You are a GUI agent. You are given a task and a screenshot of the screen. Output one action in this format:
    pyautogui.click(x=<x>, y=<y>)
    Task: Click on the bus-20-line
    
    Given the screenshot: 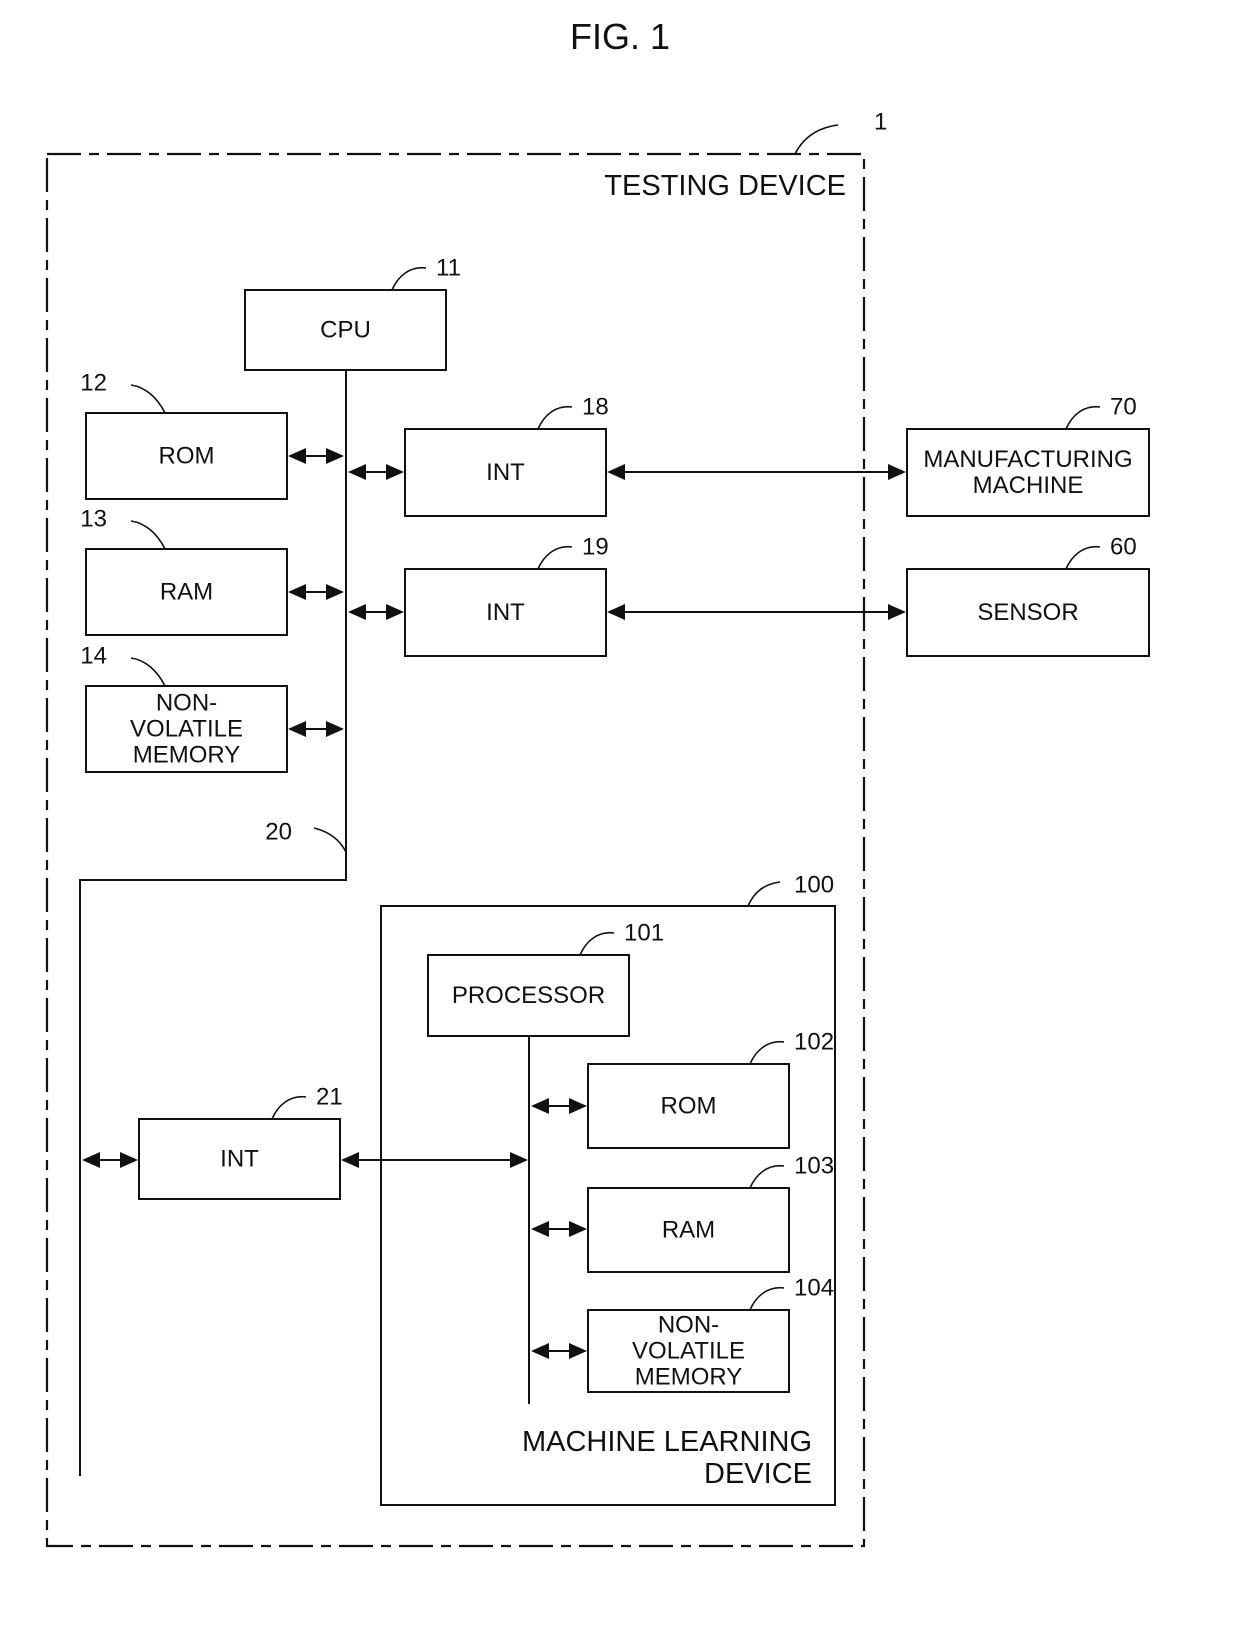 What is the action you would take?
    pyautogui.click(x=213, y=923)
    